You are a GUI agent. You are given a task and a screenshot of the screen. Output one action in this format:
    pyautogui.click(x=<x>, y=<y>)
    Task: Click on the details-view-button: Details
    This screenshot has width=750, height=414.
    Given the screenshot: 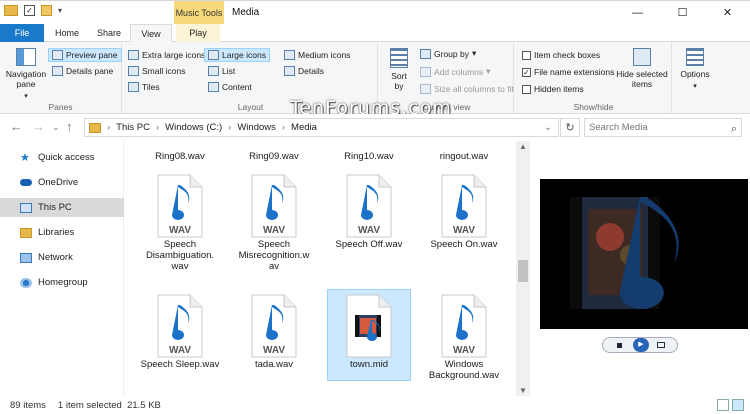 What is the action you would take?
    pyautogui.click(x=304, y=71)
    